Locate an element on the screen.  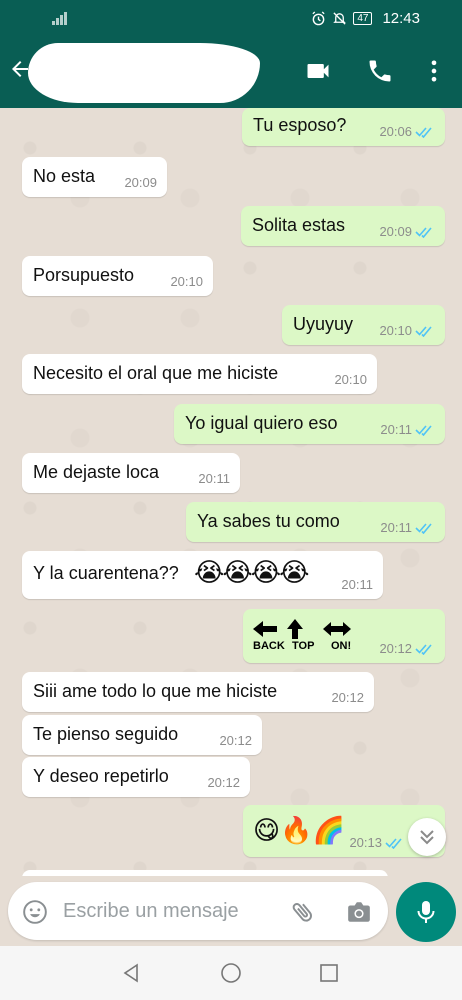
message-time: 20:13 is located at coordinates (365, 842).